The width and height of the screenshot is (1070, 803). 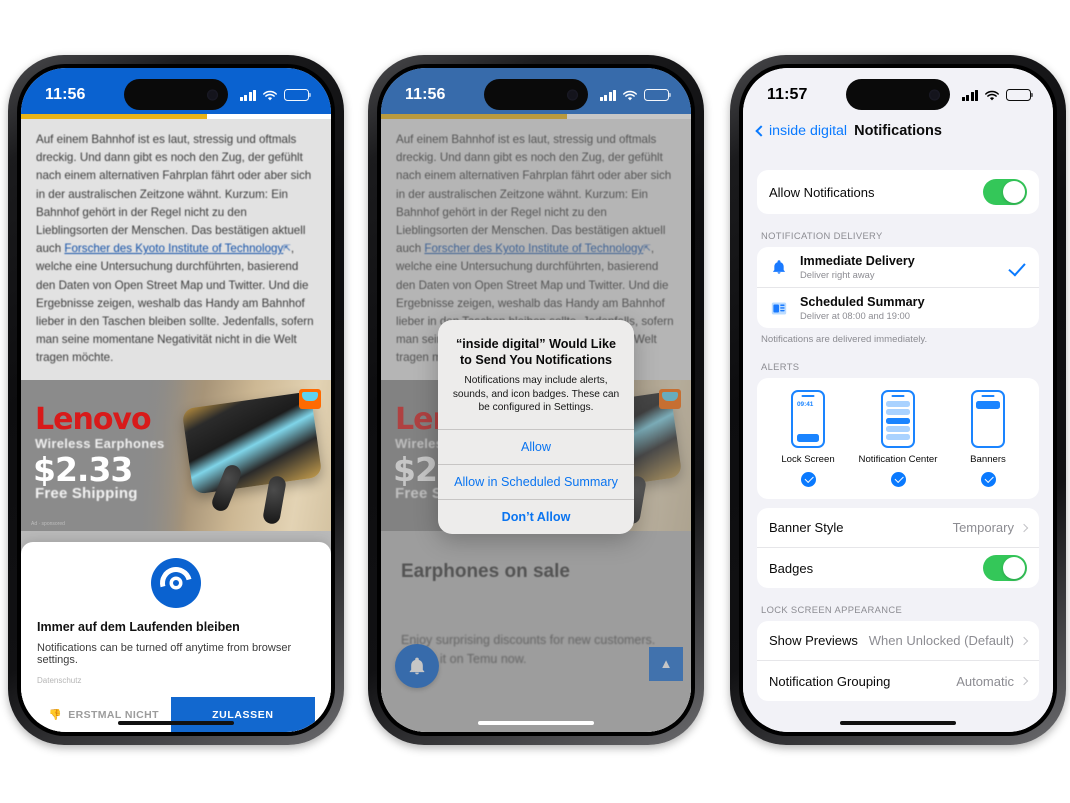 I want to click on ad-brand: Lenovo, so click(x=93, y=419).